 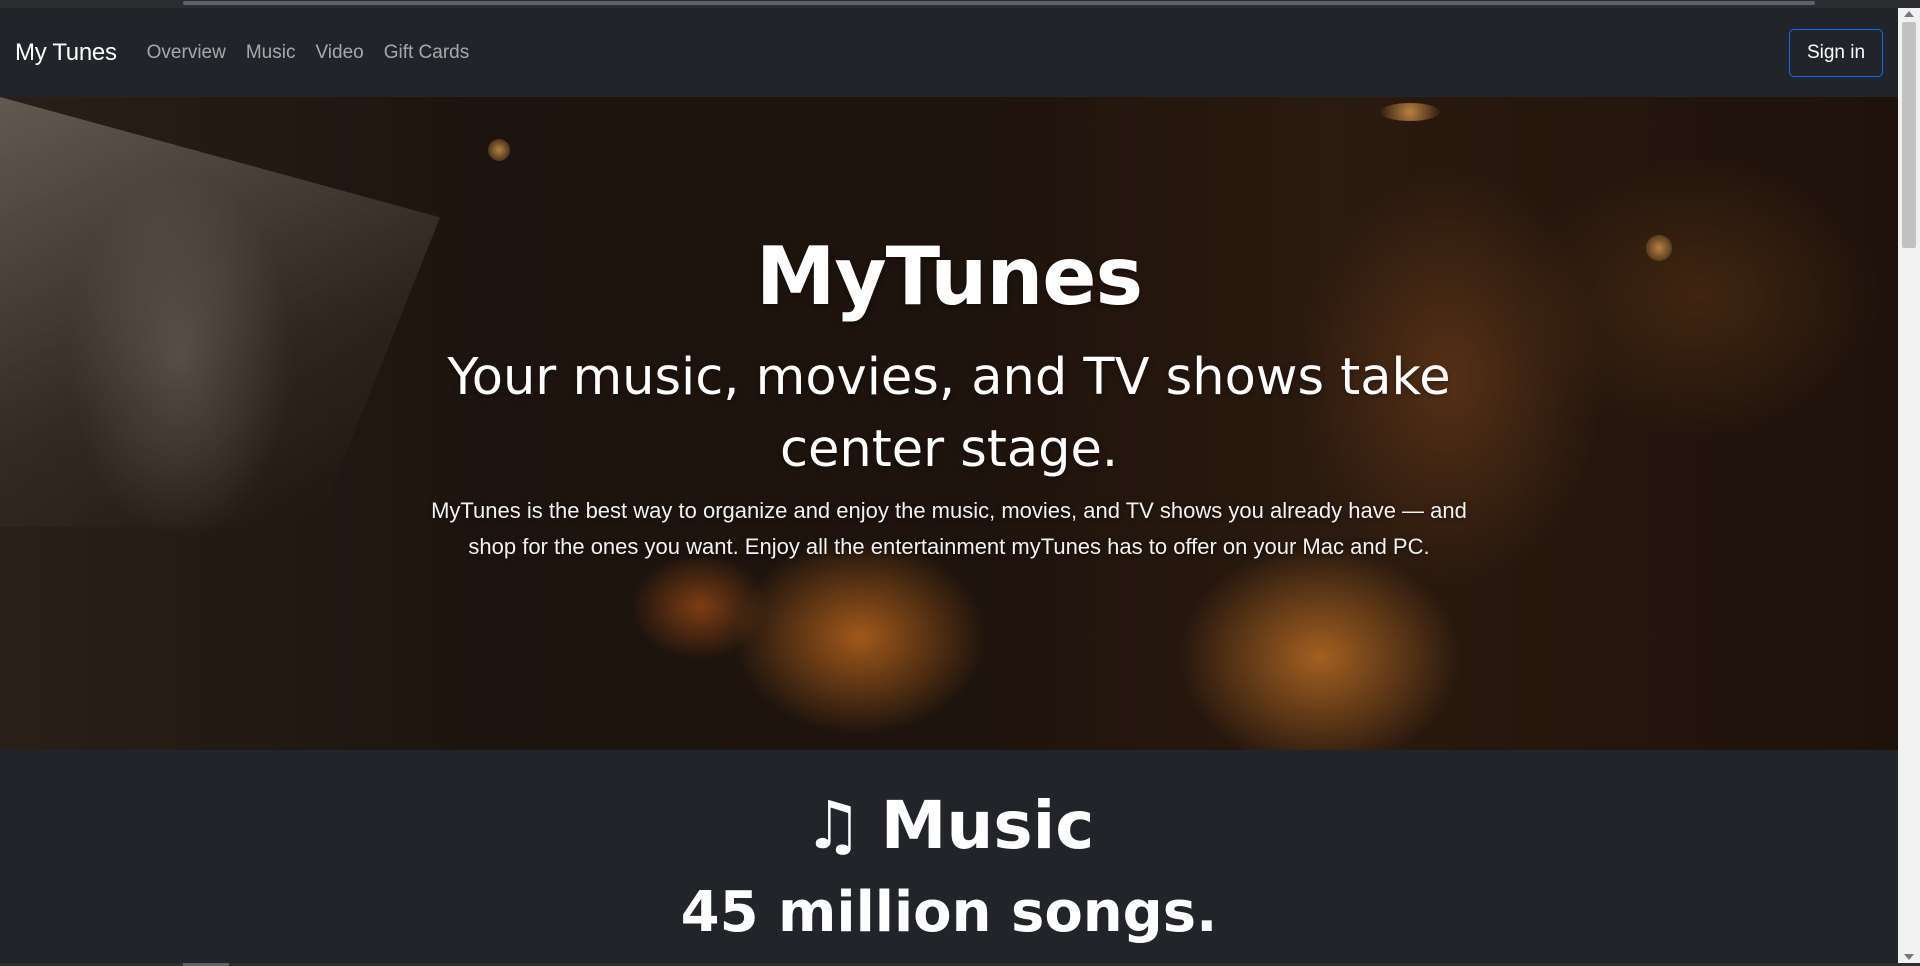 I want to click on scroll-down-arrow-icon, so click(x=1909, y=957).